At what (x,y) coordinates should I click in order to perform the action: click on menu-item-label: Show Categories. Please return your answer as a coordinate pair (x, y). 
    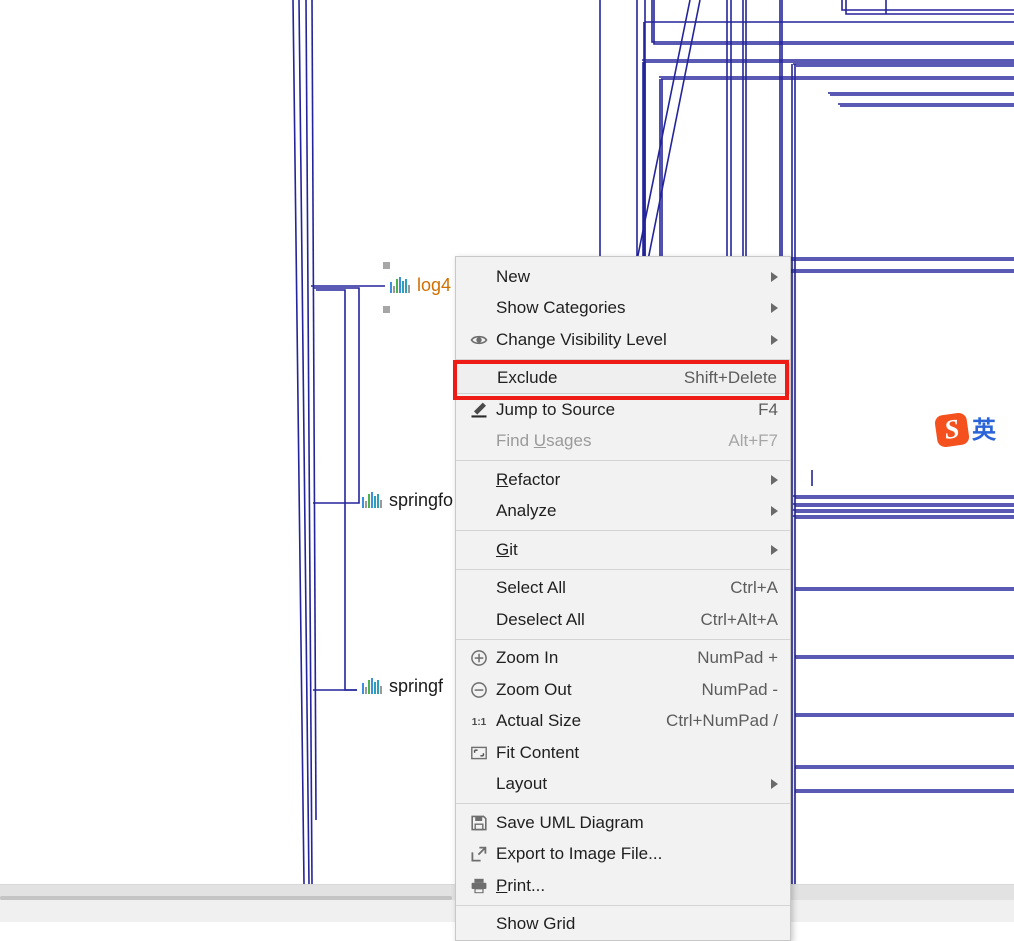
    Looking at the image, I should click on (561, 308).